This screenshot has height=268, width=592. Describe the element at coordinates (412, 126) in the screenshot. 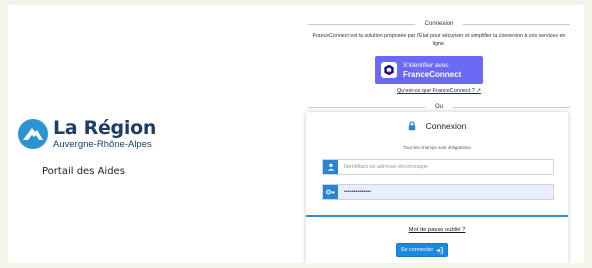

I see `lock-icon` at that location.